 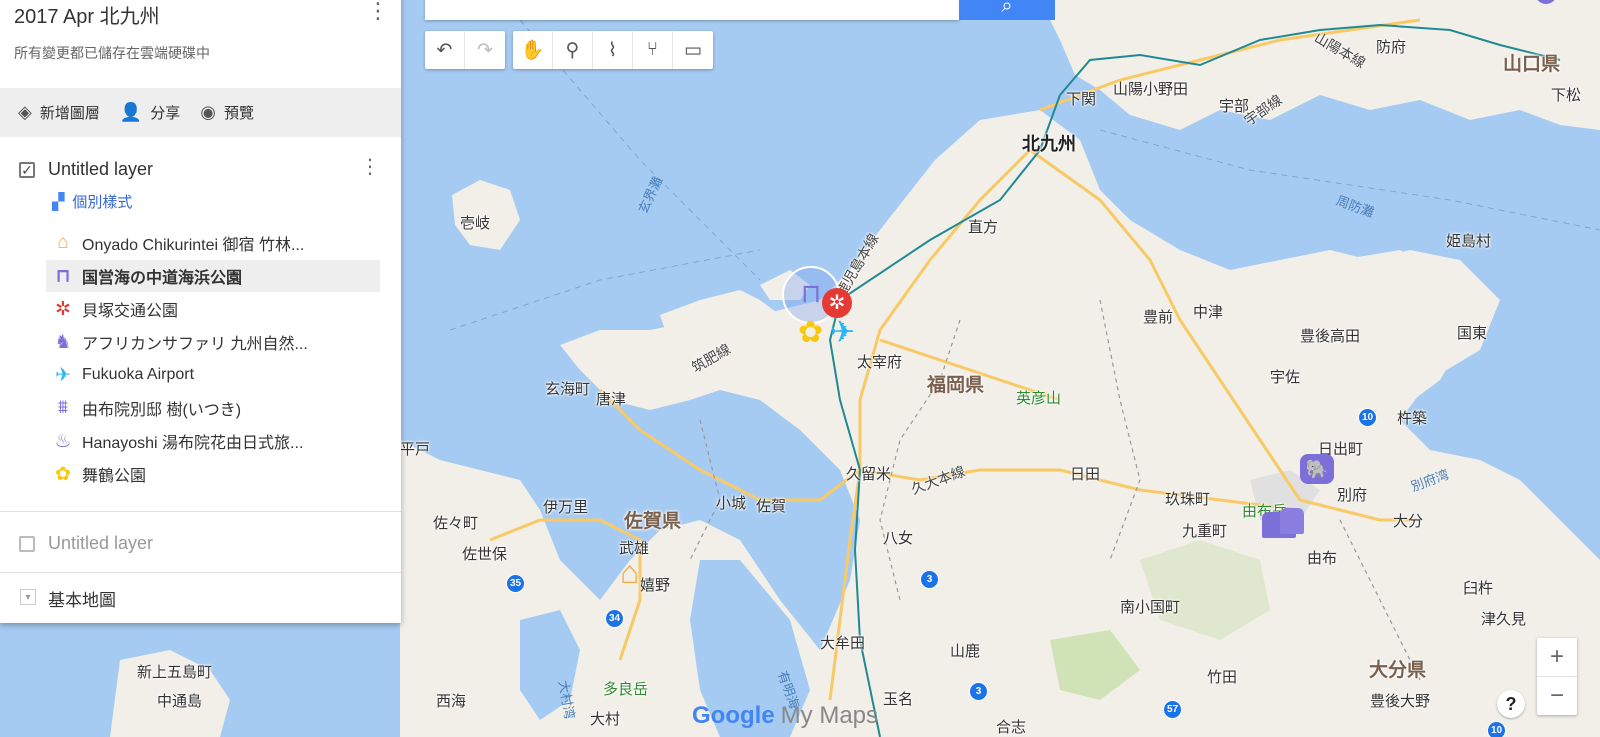 What do you see at coordinates (614, 618) in the screenshot?
I see `route-shield: 34` at bounding box center [614, 618].